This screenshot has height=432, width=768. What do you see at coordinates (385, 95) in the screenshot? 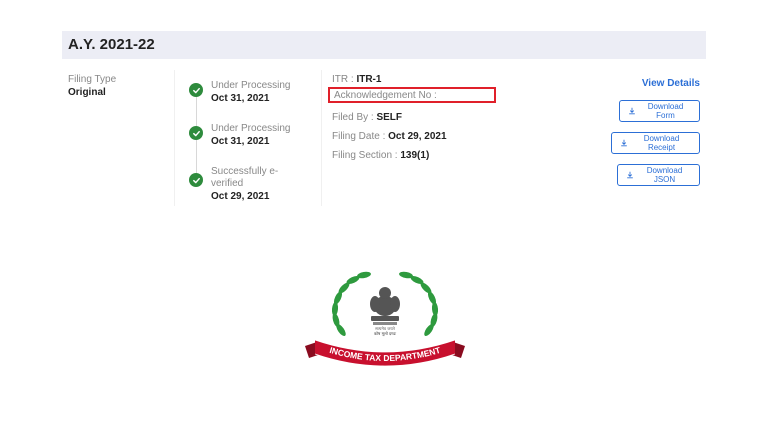
I see `acknowledgement-label: Acknowledgement No :` at bounding box center [385, 95].